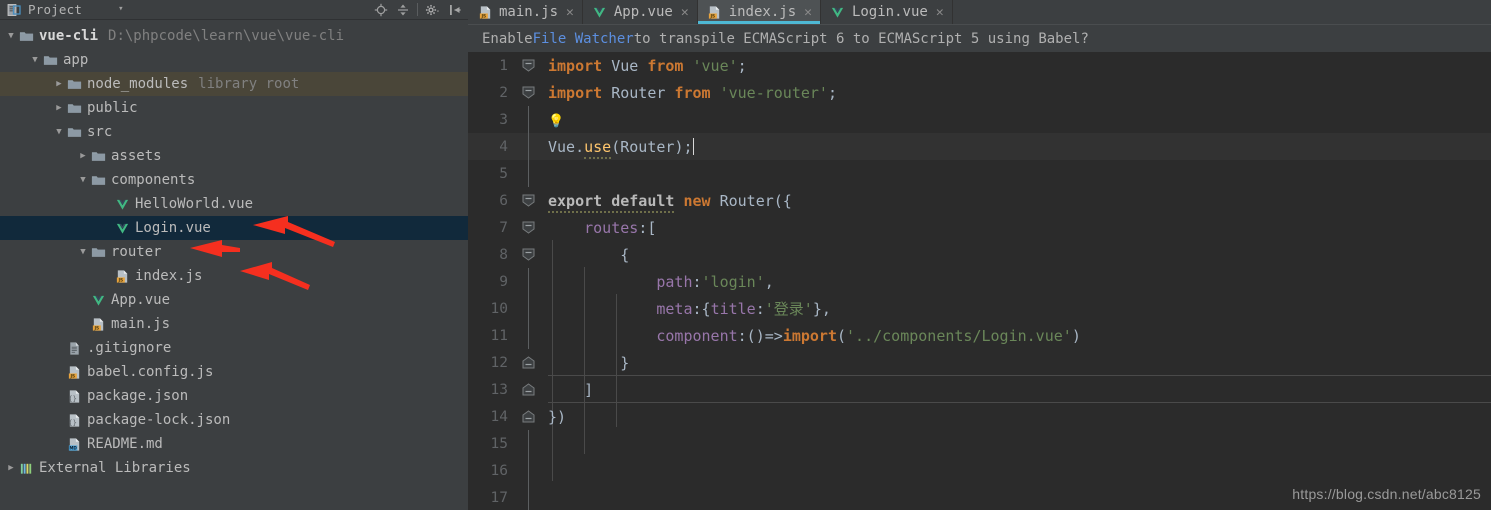 The image size is (1491, 510). I want to click on project-panel-header: Project ▾, so click(234, 10).